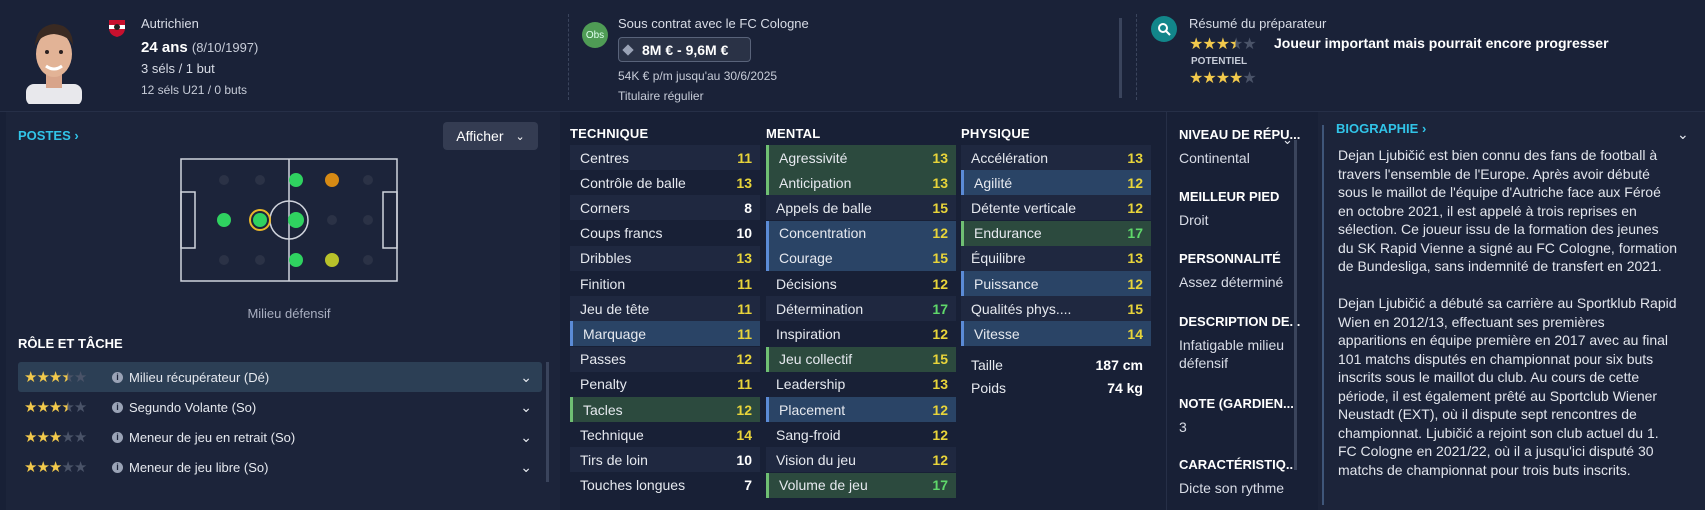  I want to click on attribute-row: Équilibre 13, so click(1056, 258).